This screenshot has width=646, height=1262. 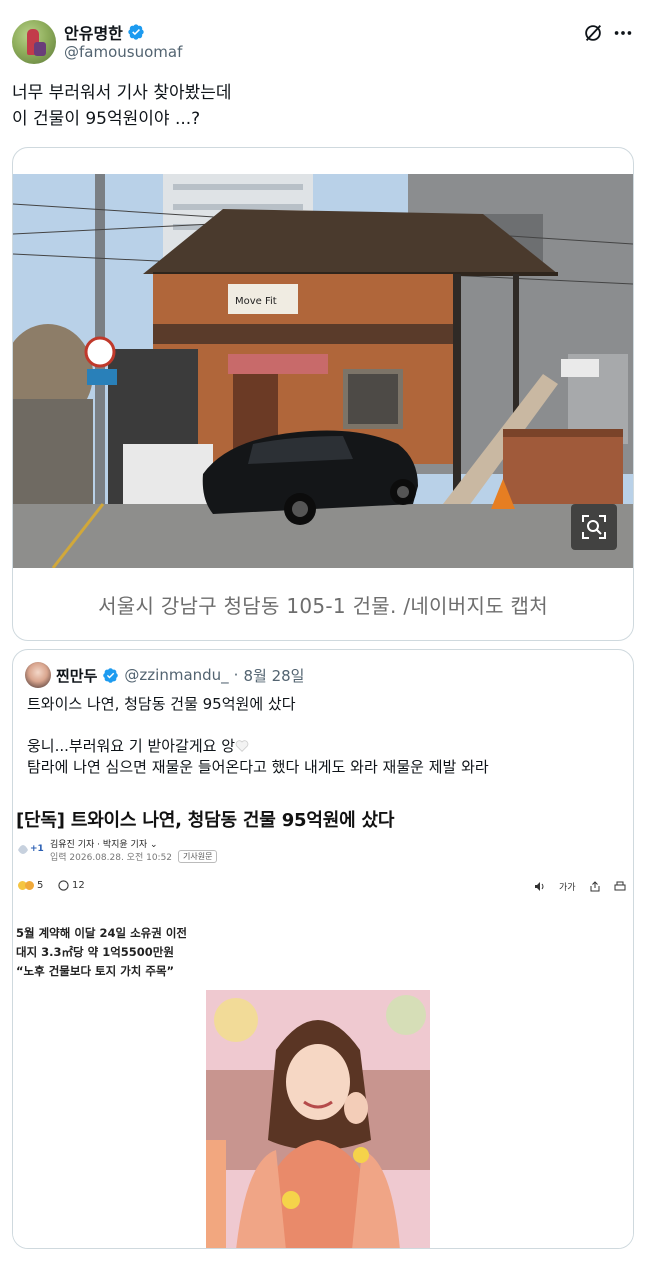 I want to click on quote-date: 8월 28일, so click(x=273, y=675).